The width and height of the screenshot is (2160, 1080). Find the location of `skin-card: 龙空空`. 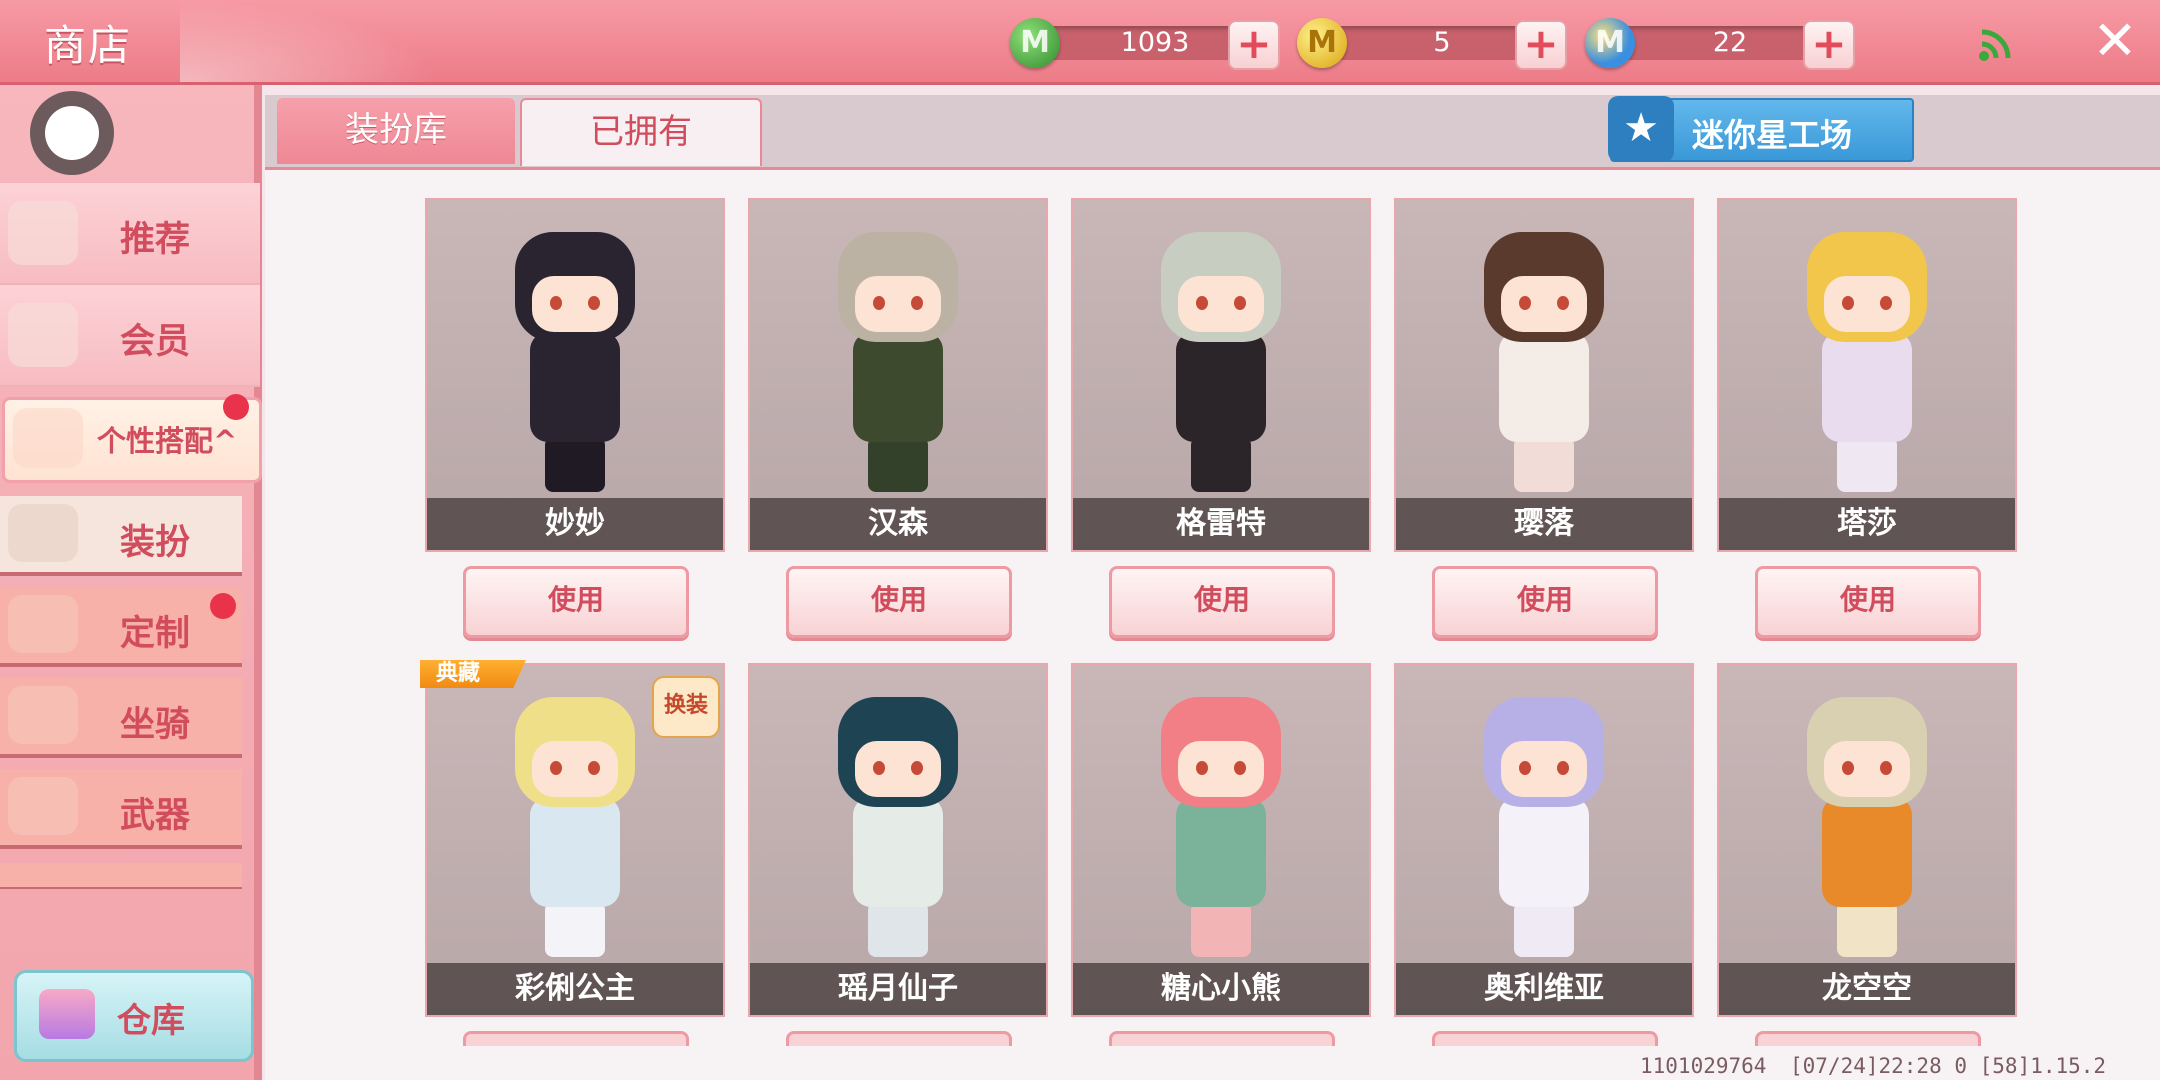

skin-card: 龙空空 is located at coordinates (1867, 840).